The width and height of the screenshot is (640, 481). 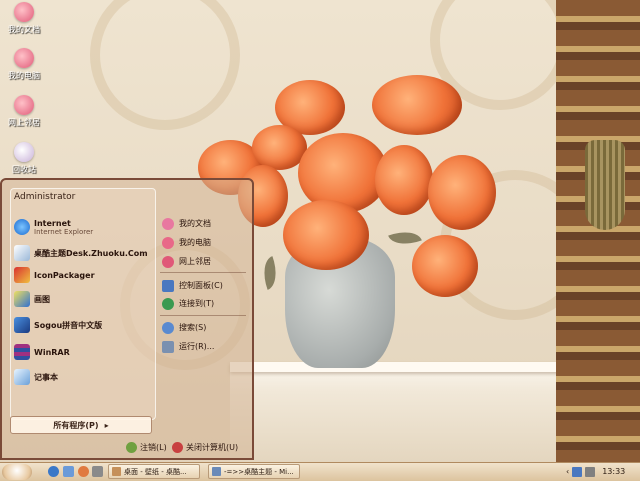 I want to click on program-sogou: Sogou拼音中文版, so click(x=58, y=325).